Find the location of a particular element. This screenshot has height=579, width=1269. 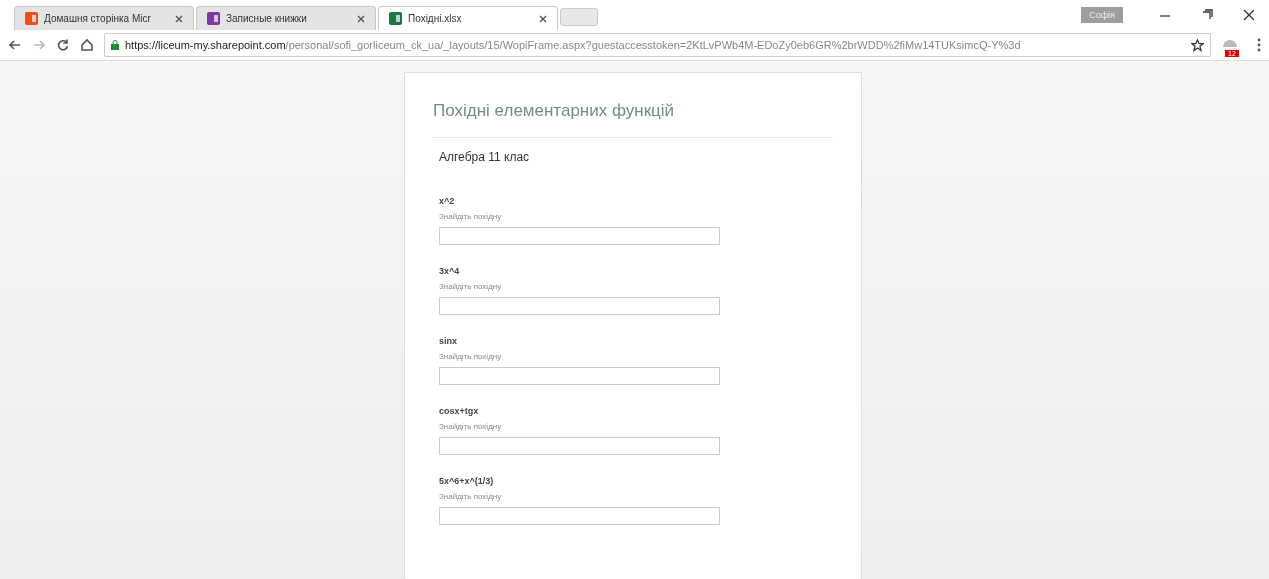

address-field: https://liceum-my.sharepoint.com/personal/sofi_gorliceum_ck_ua/_layouts/15/WopiFrame.aspx?guestaccesstoken=2KtLvPWb4M-EDoZy0eb6GR%2brWDD%2fiMw14TUKsimcQ-Y%3d is located at coordinates (657, 45).